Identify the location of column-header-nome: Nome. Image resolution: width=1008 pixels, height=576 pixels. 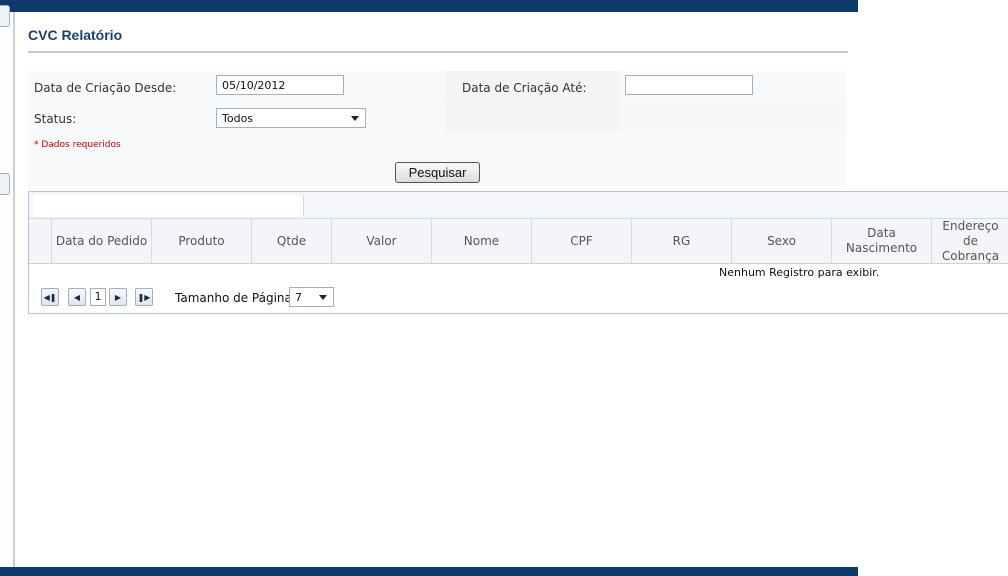
(481, 241).